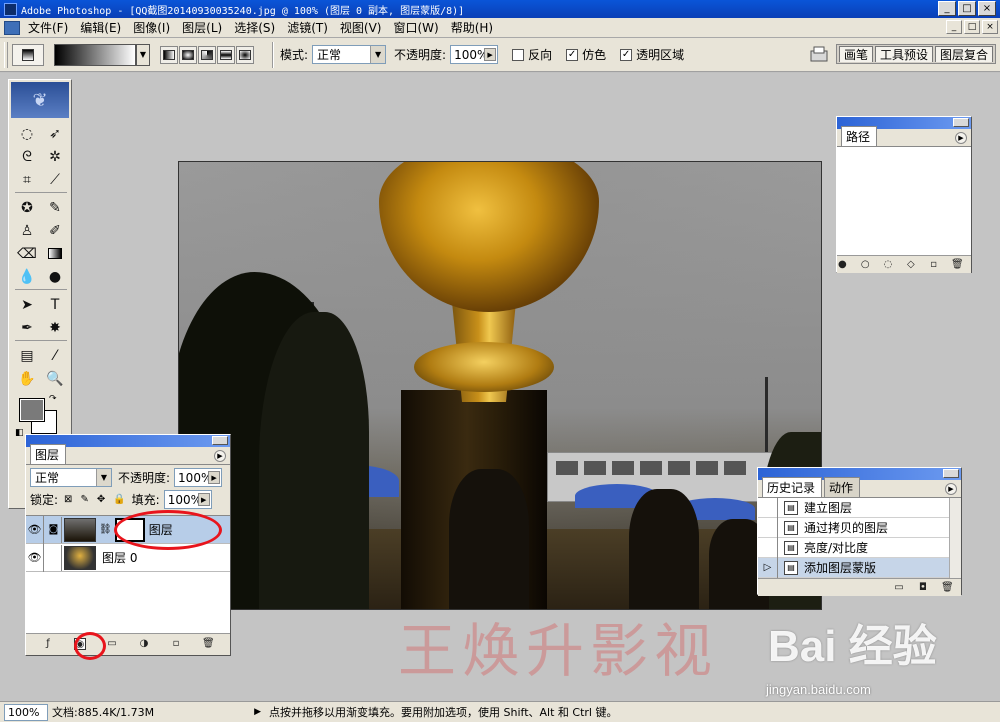  What do you see at coordinates (27, 355) in the screenshot?
I see `notes-tool-icon: ▤` at bounding box center [27, 355].